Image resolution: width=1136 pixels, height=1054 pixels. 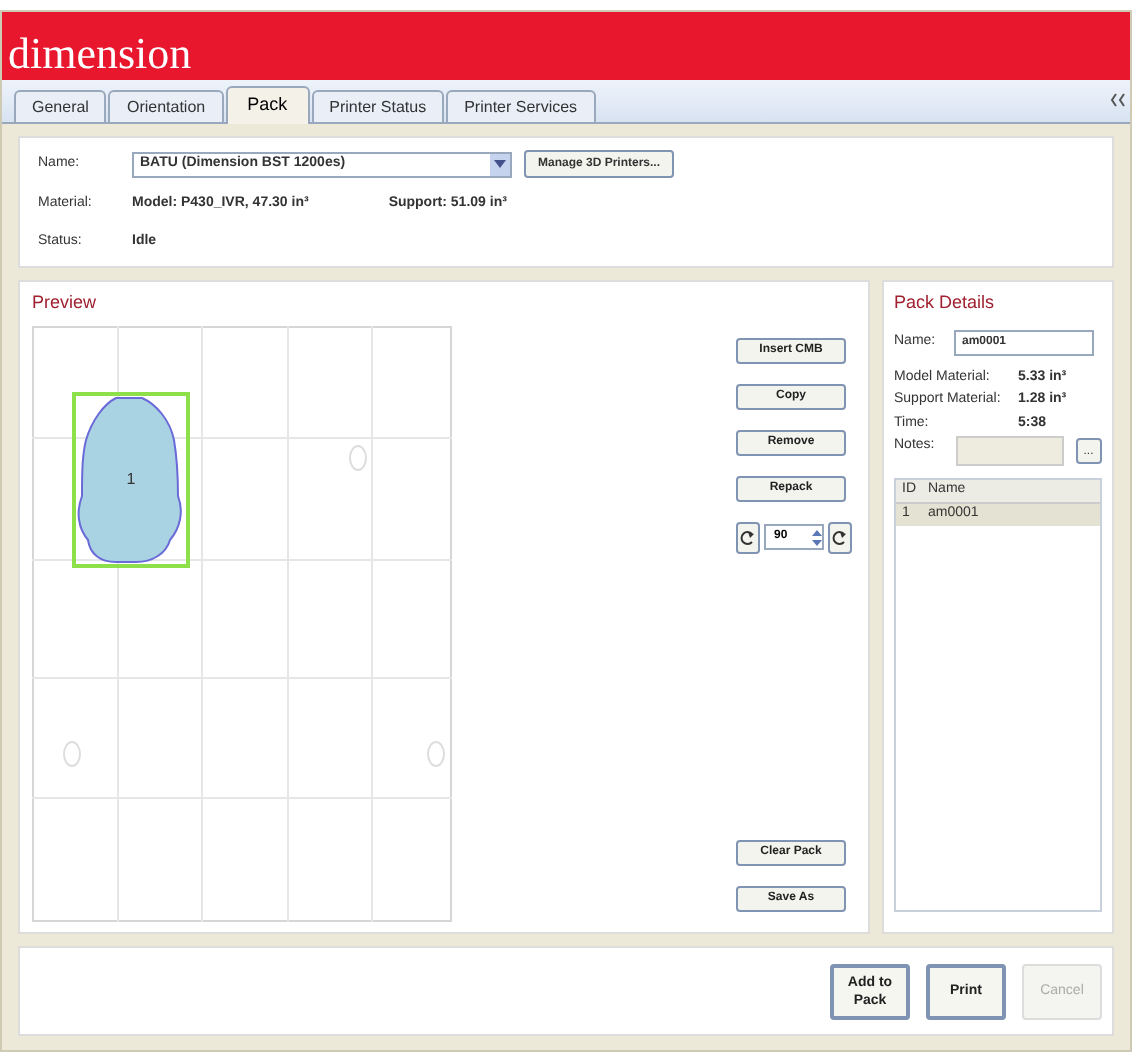 What do you see at coordinates (65, 303) in the screenshot?
I see `preview-title: Preview` at bounding box center [65, 303].